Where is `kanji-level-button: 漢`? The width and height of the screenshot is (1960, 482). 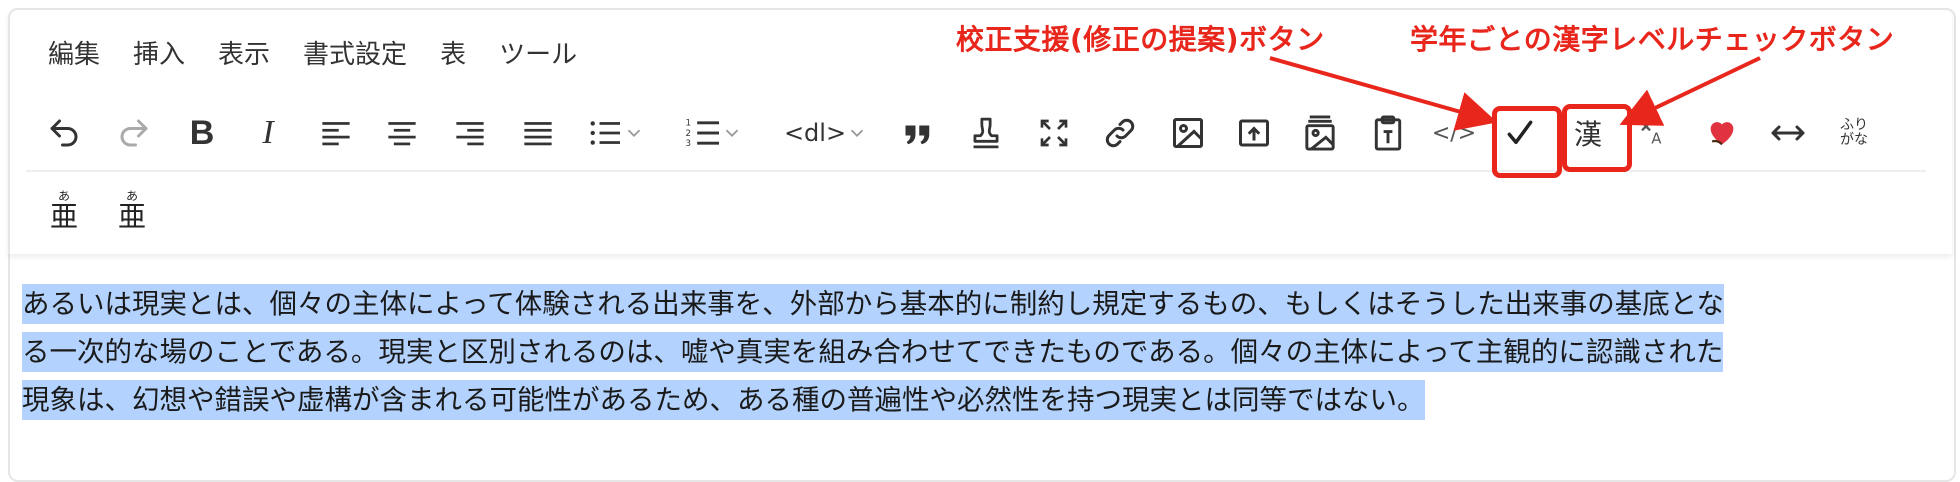 kanji-level-button: 漢 is located at coordinates (1588, 133).